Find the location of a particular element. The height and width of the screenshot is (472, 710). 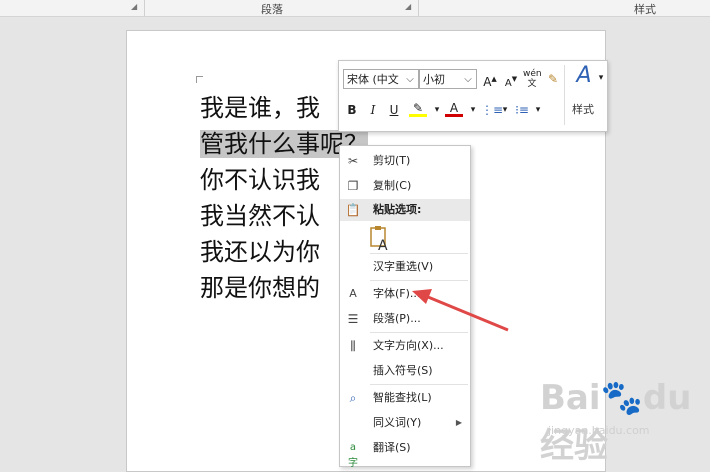

baidu-watermark-logo: Bai🐾du 经验 is located at coordinates (616, 422).